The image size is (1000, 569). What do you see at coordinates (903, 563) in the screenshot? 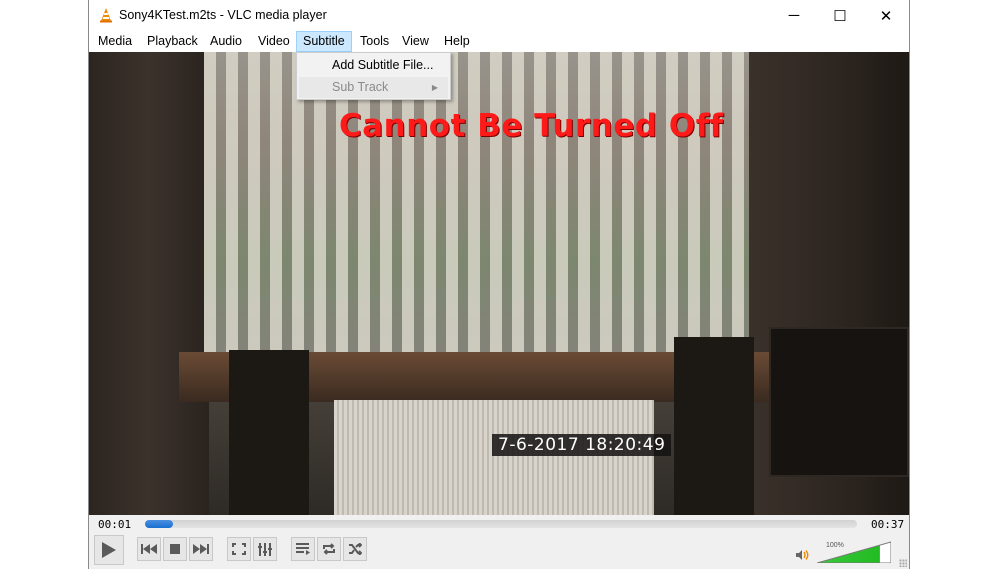
I see `resize-grip` at bounding box center [903, 563].